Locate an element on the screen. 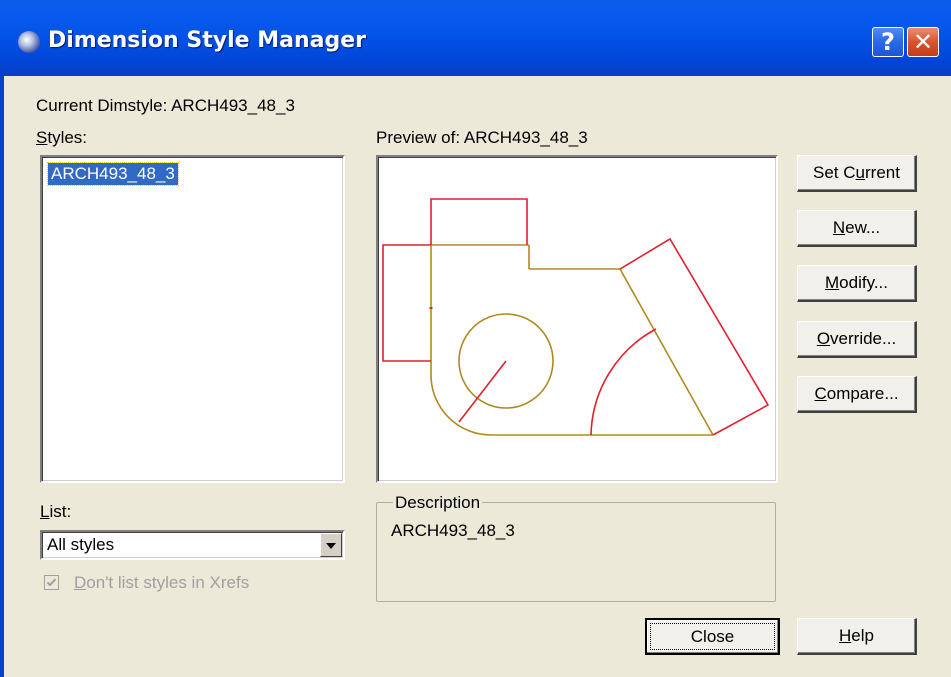  preview-geometry is located at coordinates (572, 340).